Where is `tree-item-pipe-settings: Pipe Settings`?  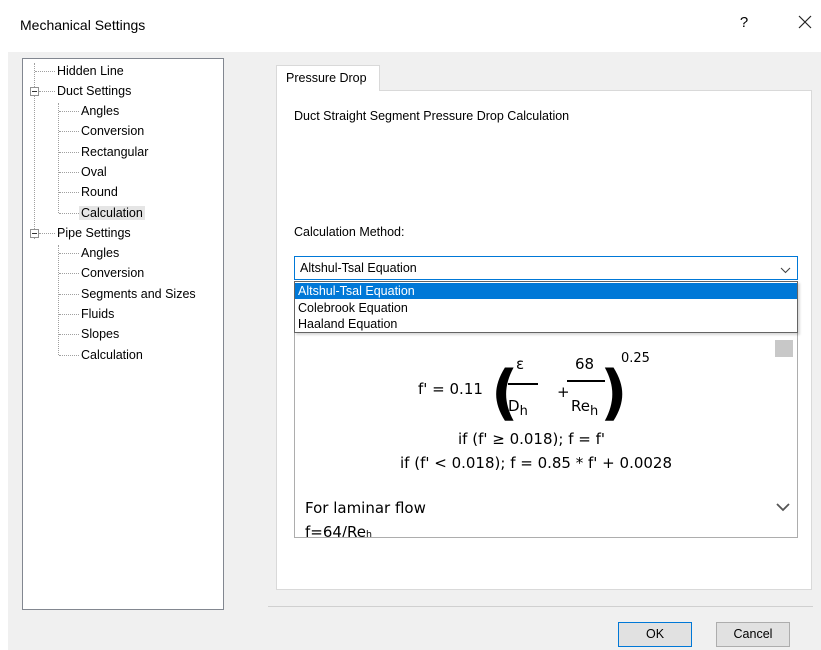
tree-item-pipe-settings: Pipe Settings is located at coordinates (94, 233).